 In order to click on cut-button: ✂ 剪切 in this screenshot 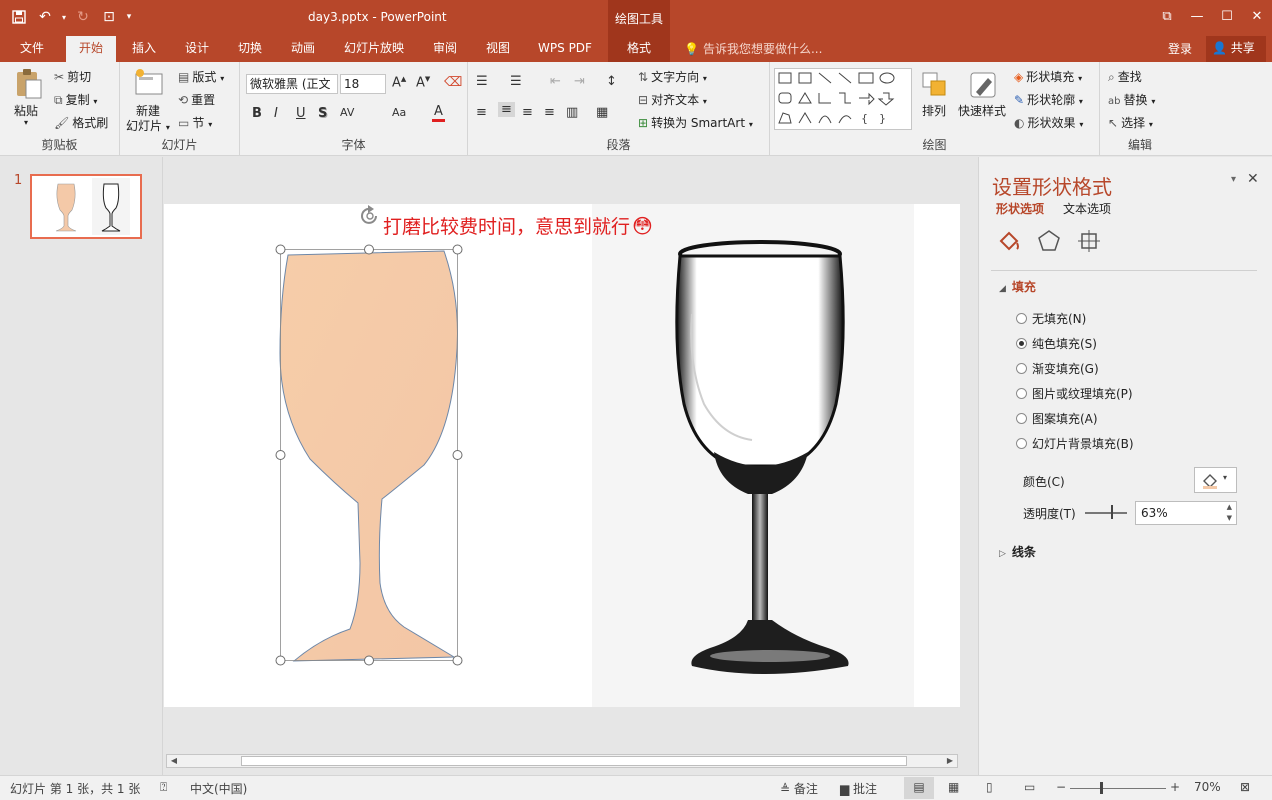, I will do `click(72, 76)`.